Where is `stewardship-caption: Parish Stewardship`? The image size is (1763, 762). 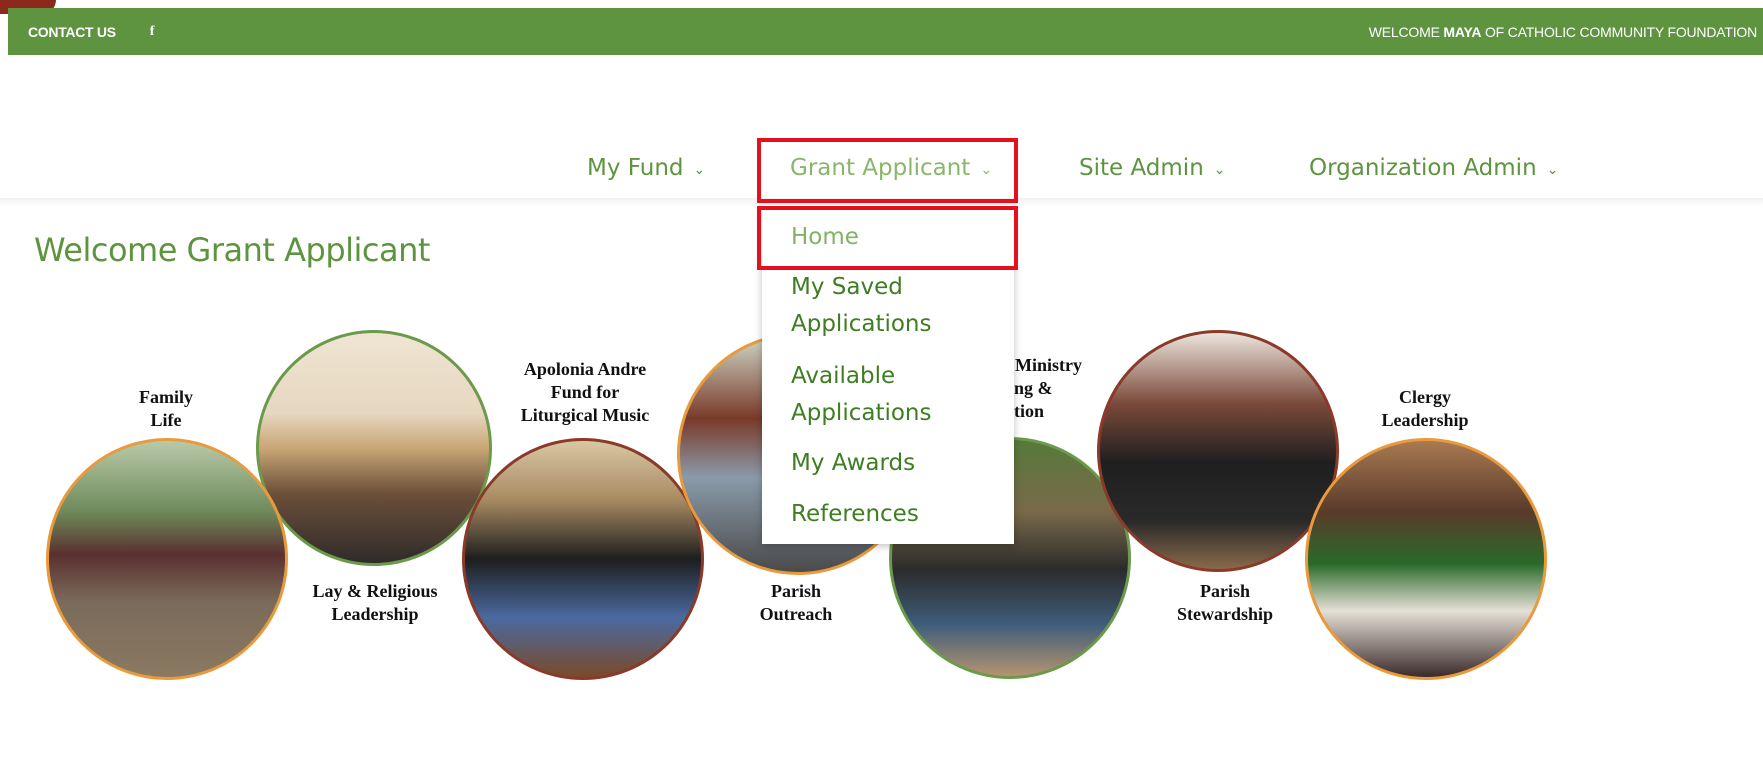 stewardship-caption: Parish Stewardship is located at coordinates (1225, 603).